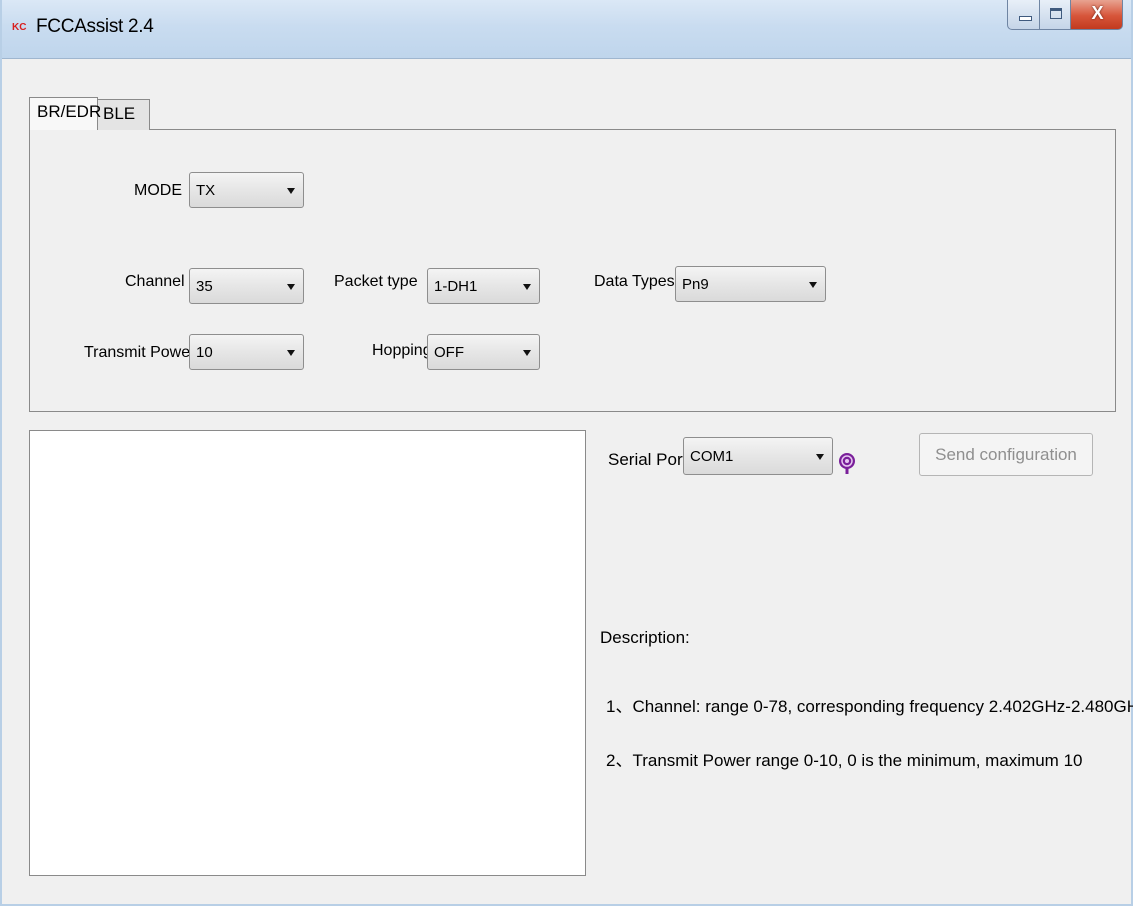  I want to click on title-bar: KC FCCAssist 2.4 X, so click(566, 29).